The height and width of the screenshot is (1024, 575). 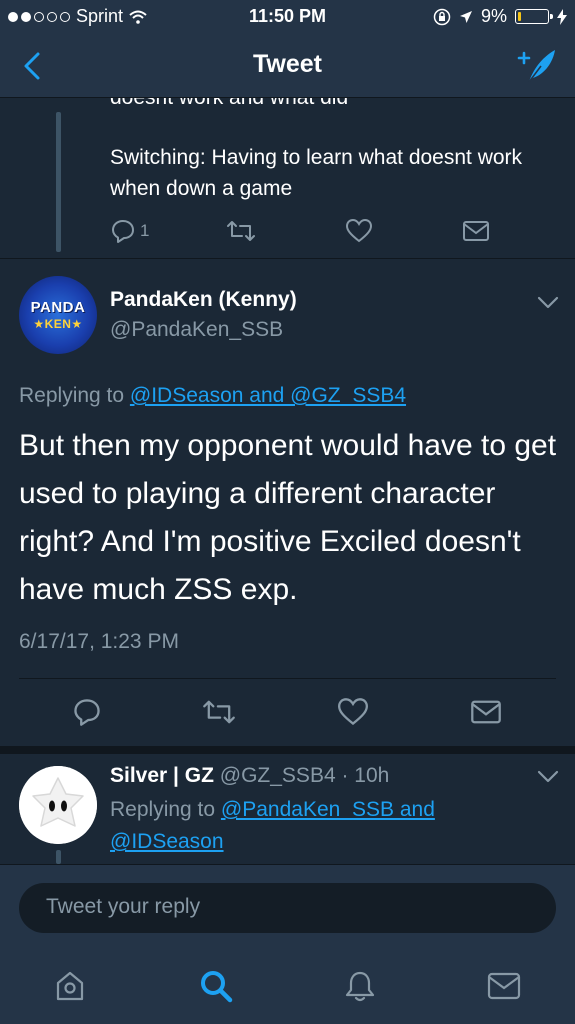 What do you see at coordinates (442, 16) in the screenshot?
I see `rotation-lock-icon` at bounding box center [442, 16].